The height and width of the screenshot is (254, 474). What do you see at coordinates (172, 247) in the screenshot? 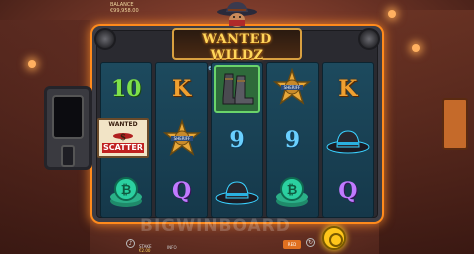
I see `info-button: INFO` at bounding box center [172, 247].